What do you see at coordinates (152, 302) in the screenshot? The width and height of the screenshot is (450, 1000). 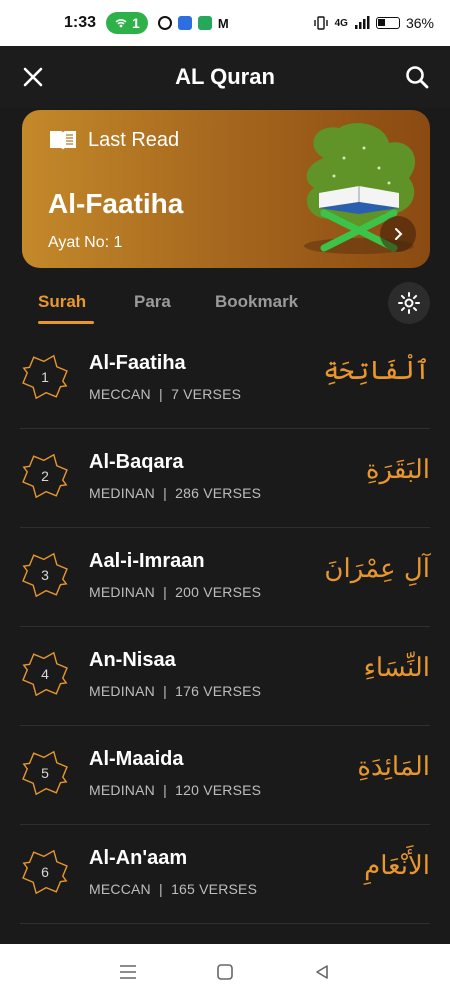 I see `tab-para: Para` at bounding box center [152, 302].